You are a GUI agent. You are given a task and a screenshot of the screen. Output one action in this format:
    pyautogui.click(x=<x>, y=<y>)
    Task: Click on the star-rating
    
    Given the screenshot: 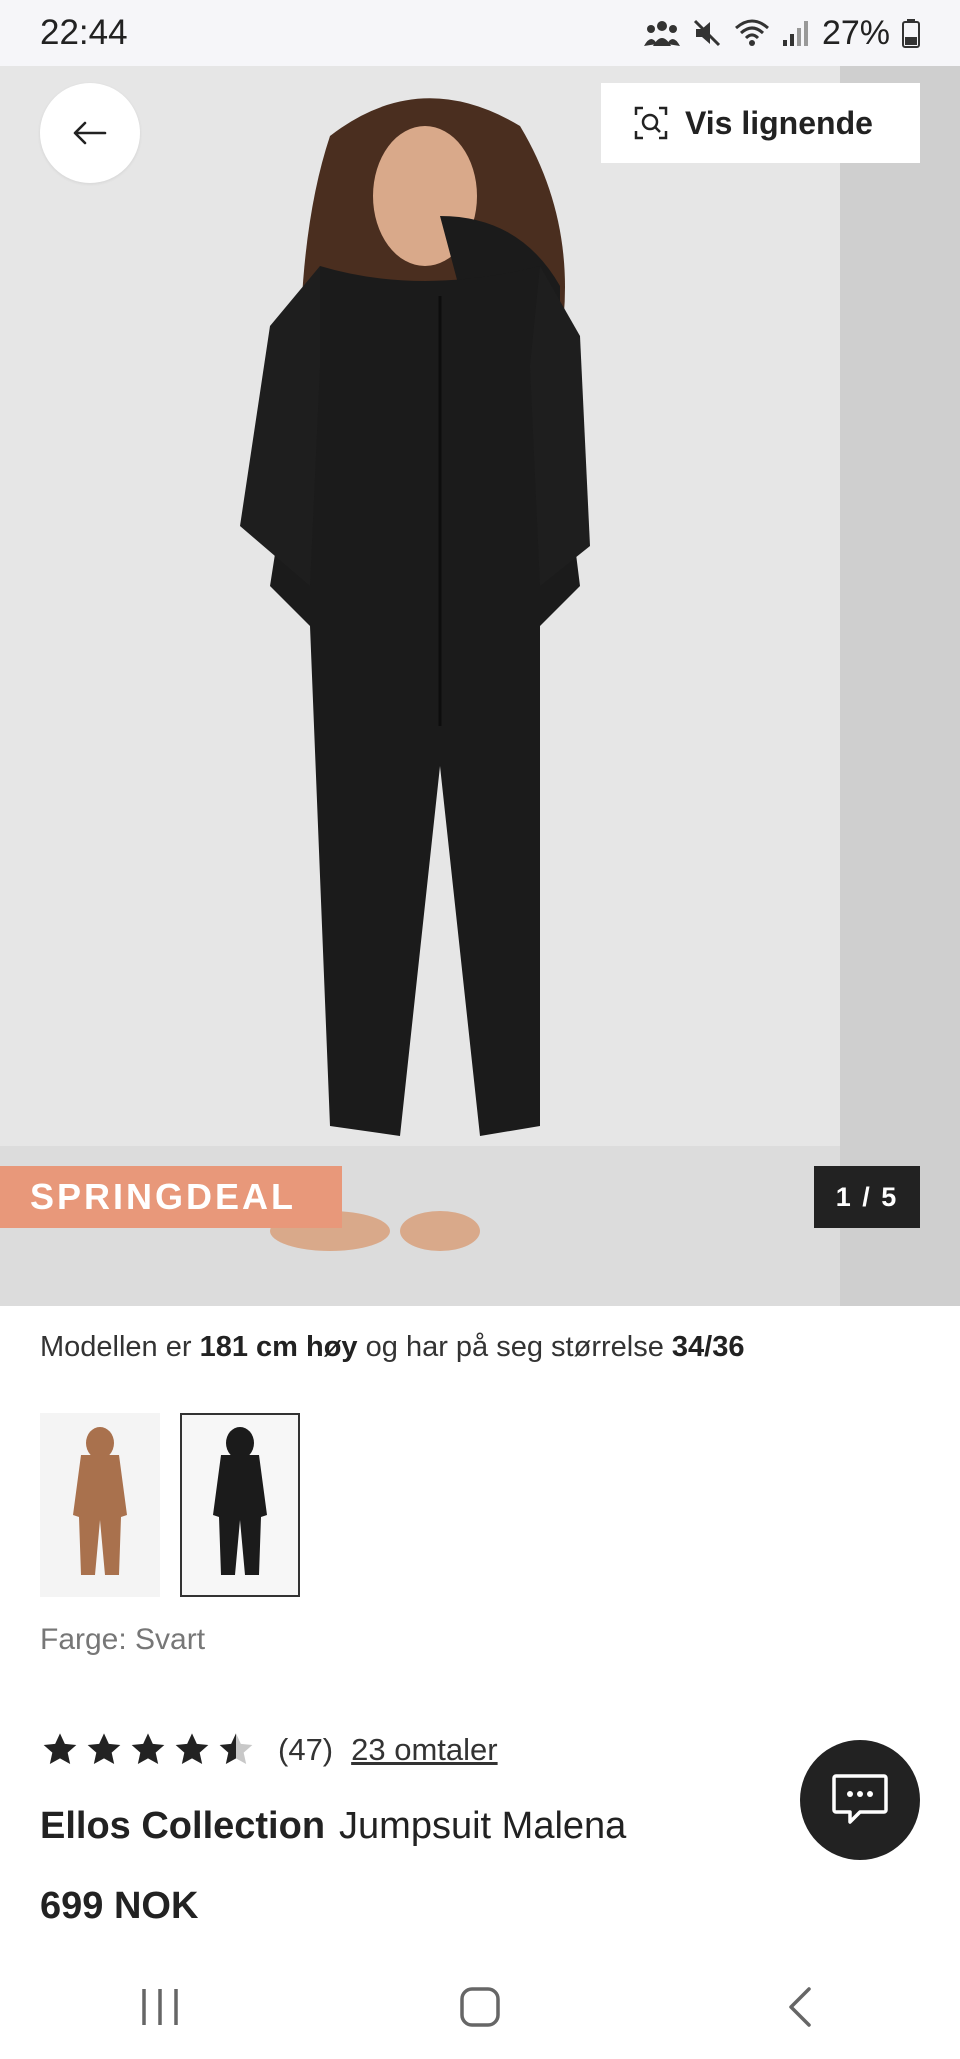 What is the action you would take?
    pyautogui.click(x=148, y=1750)
    